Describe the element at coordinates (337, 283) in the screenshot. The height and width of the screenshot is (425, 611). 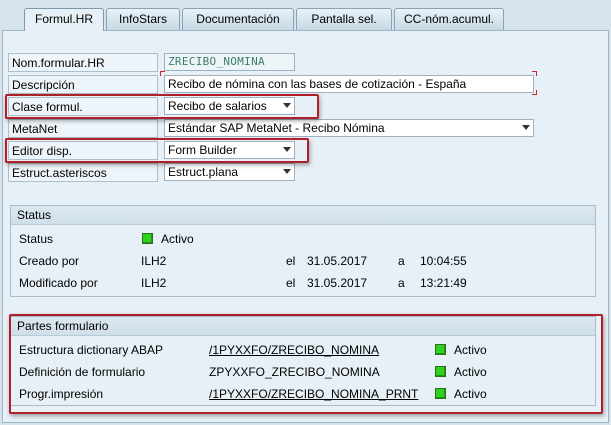
I see `modificado-date: 31.05.2017` at that location.